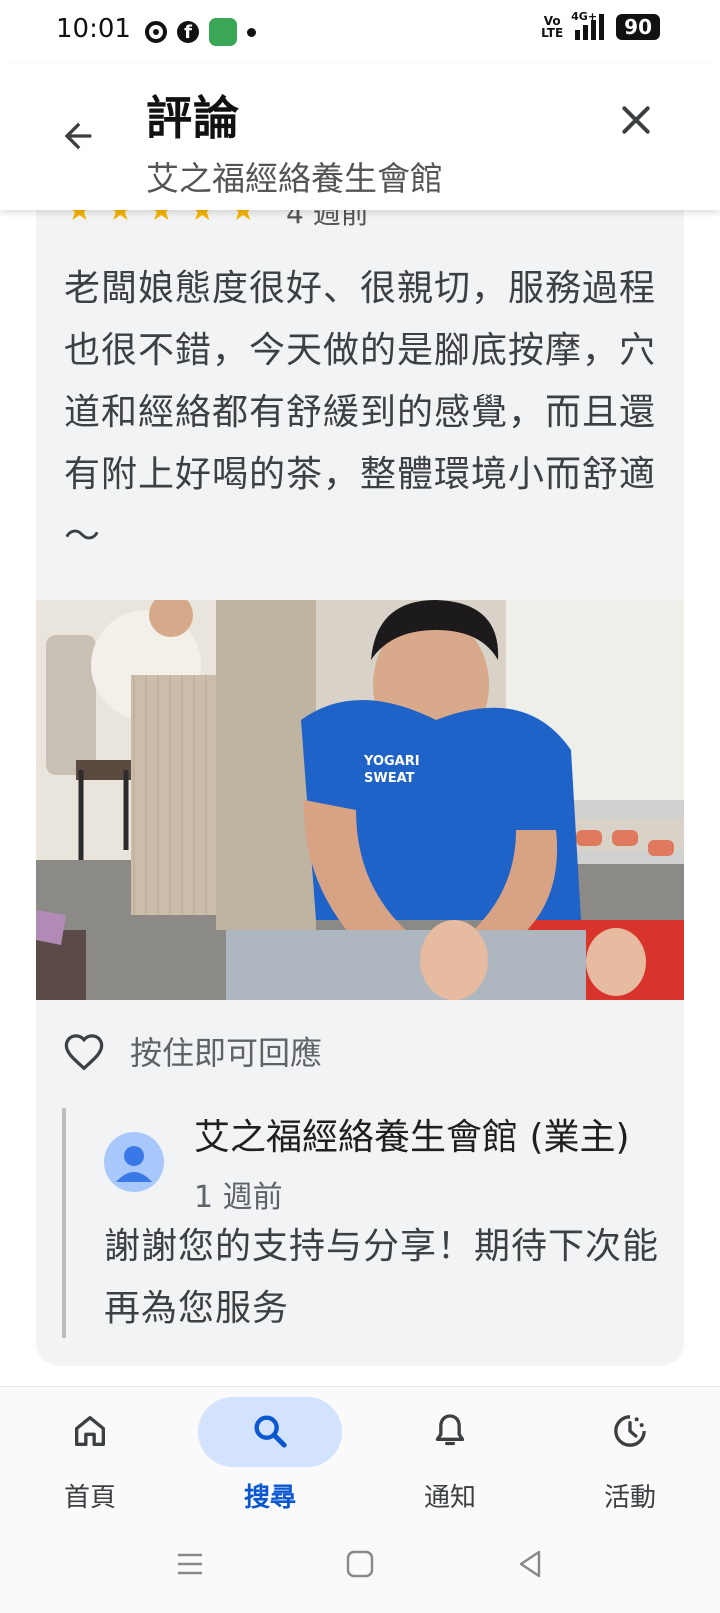 This screenshot has height=1613, width=720. What do you see at coordinates (638, 27) in the screenshot?
I see `battery-icon: 90` at bounding box center [638, 27].